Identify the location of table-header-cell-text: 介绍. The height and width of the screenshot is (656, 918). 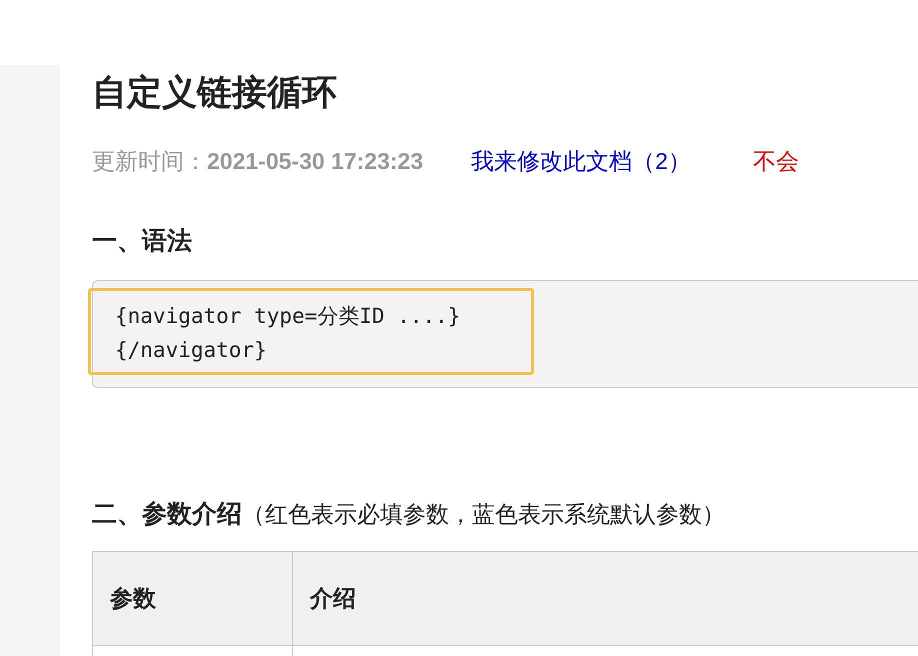
(332, 599).